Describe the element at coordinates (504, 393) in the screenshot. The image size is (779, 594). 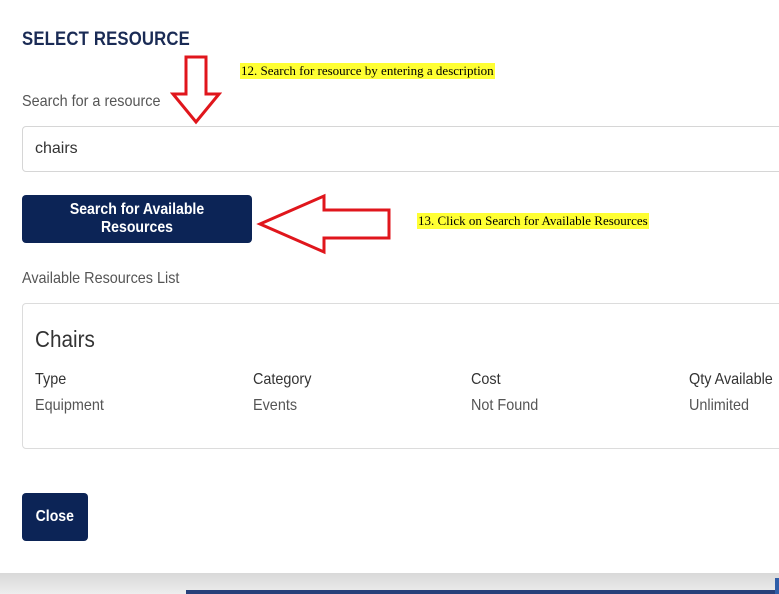
I see `resource-cost-column: Cost Not Found` at that location.